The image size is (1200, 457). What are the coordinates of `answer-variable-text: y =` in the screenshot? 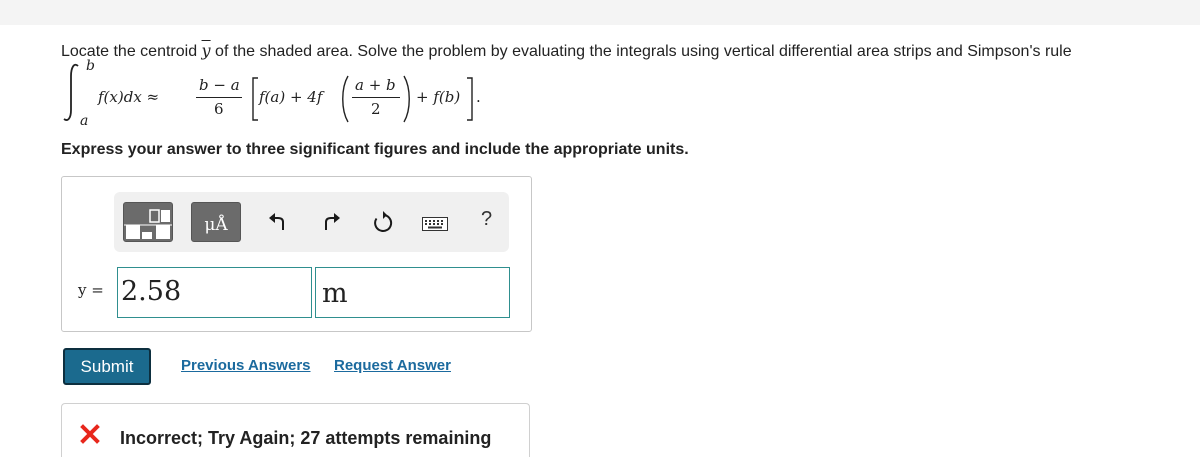 It's located at (91, 290).